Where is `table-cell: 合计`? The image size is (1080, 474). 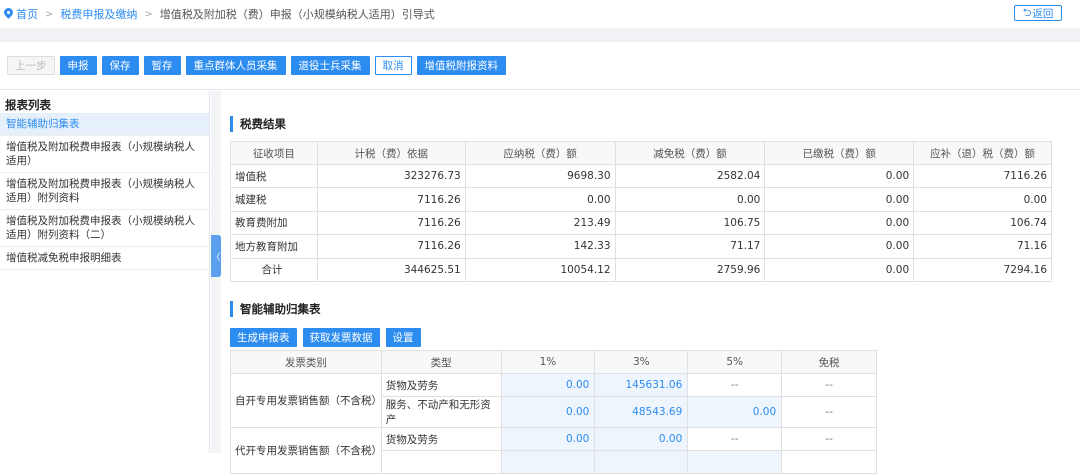 table-cell: 合计 is located at coordinates (274, 269).